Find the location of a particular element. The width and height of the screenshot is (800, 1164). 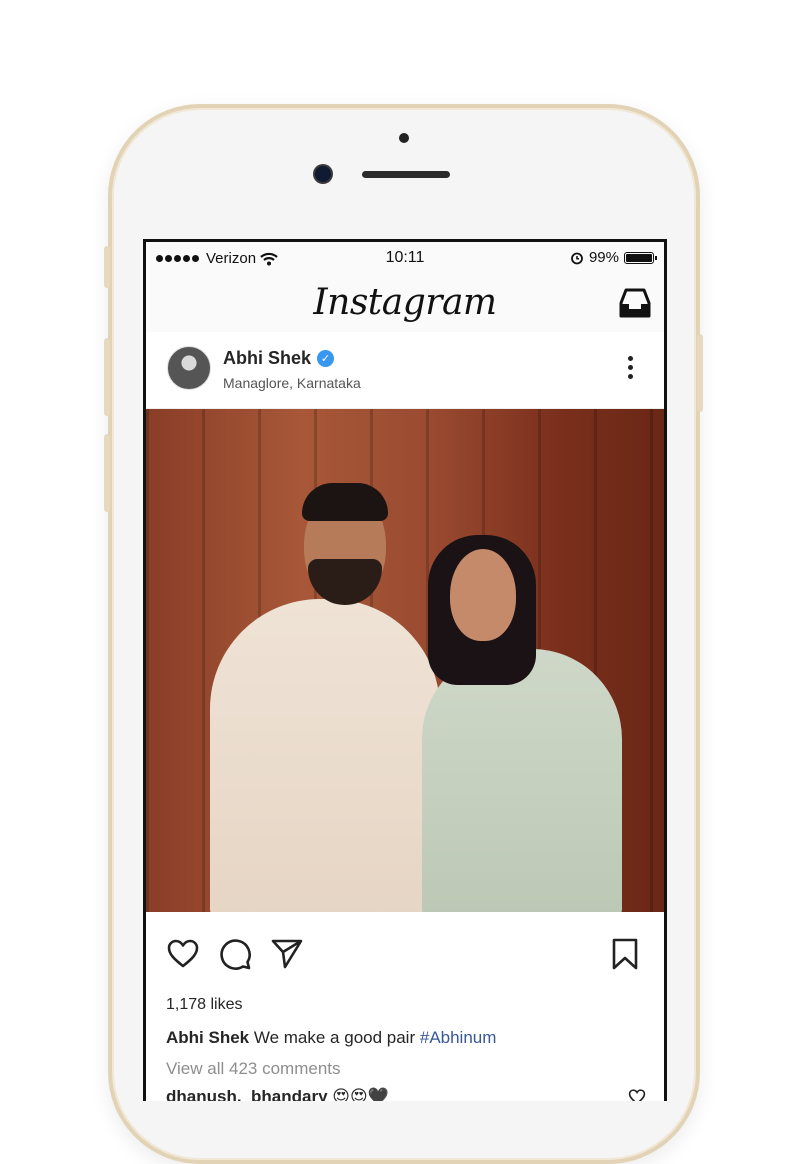

battery-icon is located at coordinates (640, 257).